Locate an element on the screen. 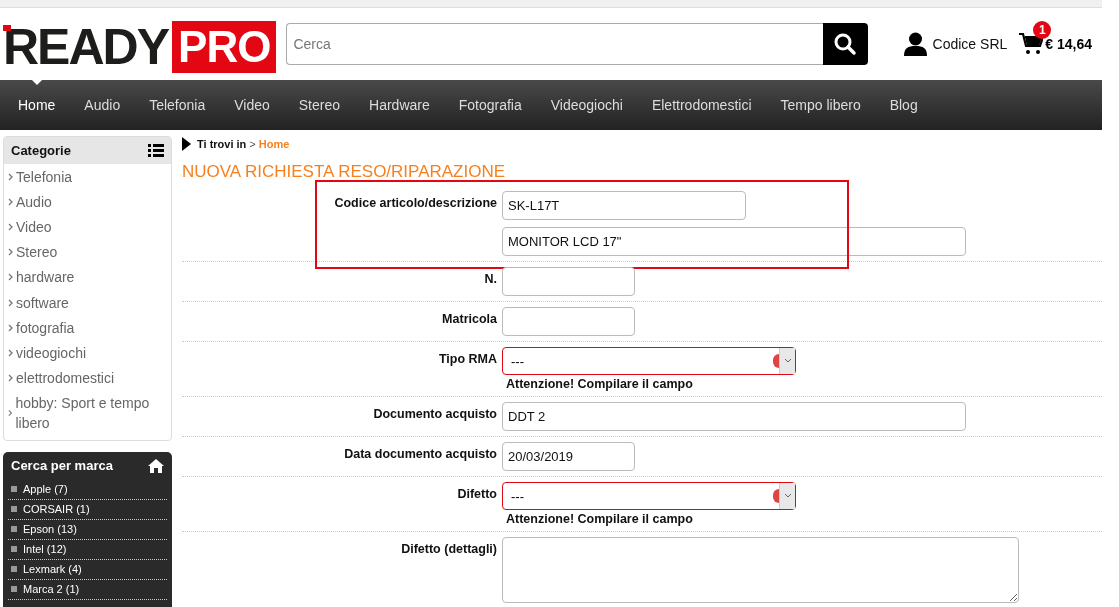 Image resolution: width=1119 pixels, height=607 pixels. search-icon is located at coordinates (845, 44).